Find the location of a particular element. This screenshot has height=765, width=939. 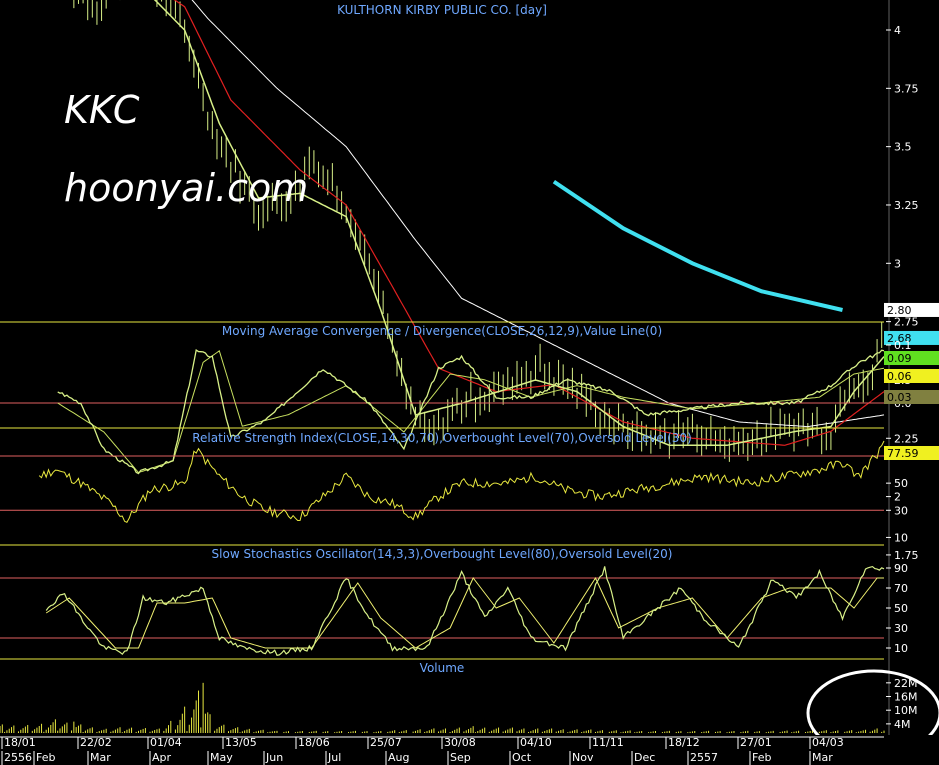

rsi-tag: 77.59 is located at coordinates (903, 453).